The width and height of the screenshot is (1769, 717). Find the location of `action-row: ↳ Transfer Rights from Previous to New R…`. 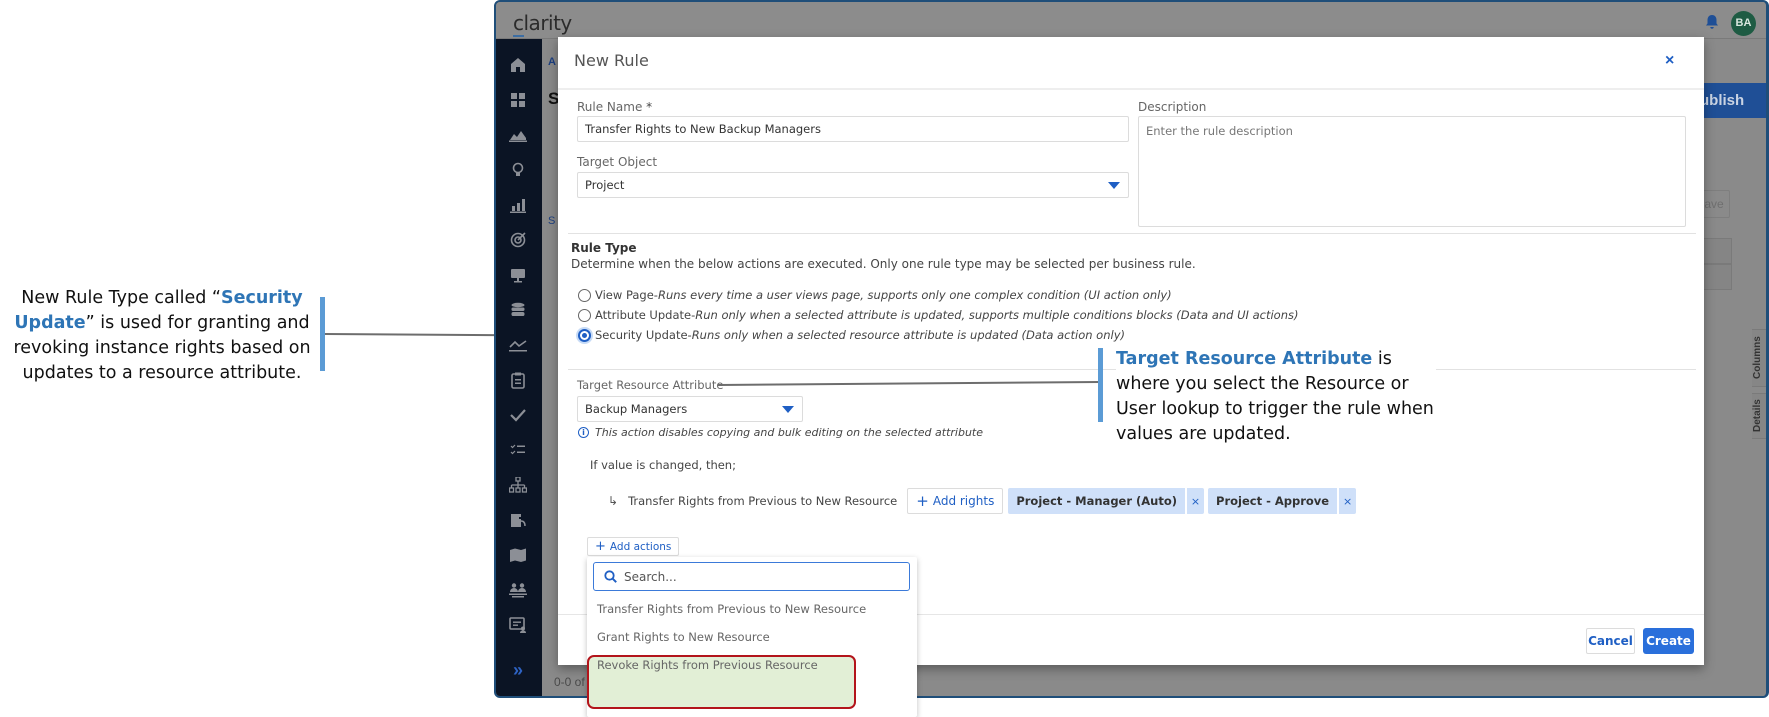

action-row: ↳ Transfer Rights from Previous to New R… is located at coordinates (982, 501).